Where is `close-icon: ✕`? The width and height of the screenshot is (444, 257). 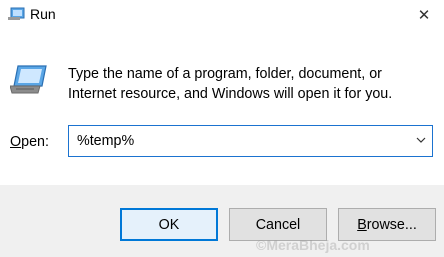
close-icon: ✕ is located at coordinates (424, 15).